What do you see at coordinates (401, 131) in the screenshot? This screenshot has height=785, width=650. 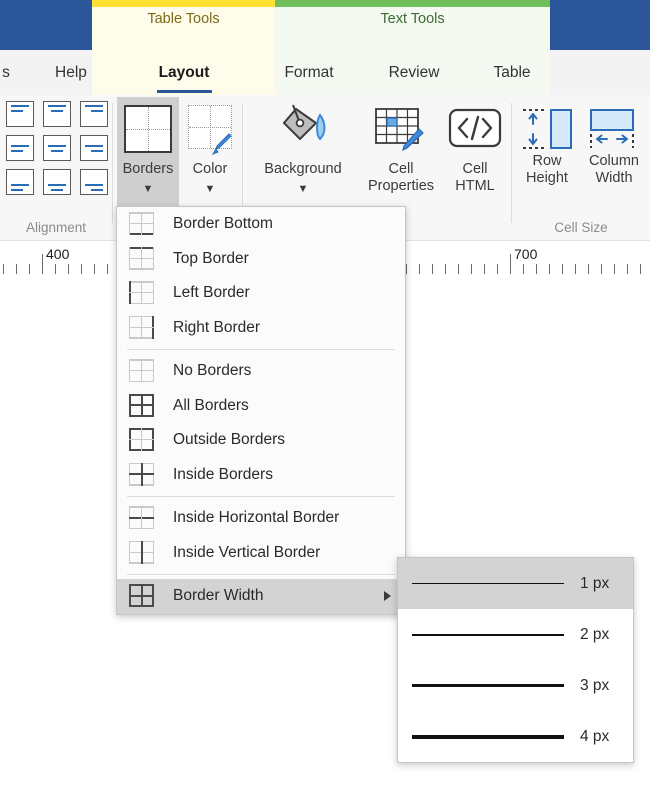 I see `cell-properties-icon` at bounding box center [401, 131].